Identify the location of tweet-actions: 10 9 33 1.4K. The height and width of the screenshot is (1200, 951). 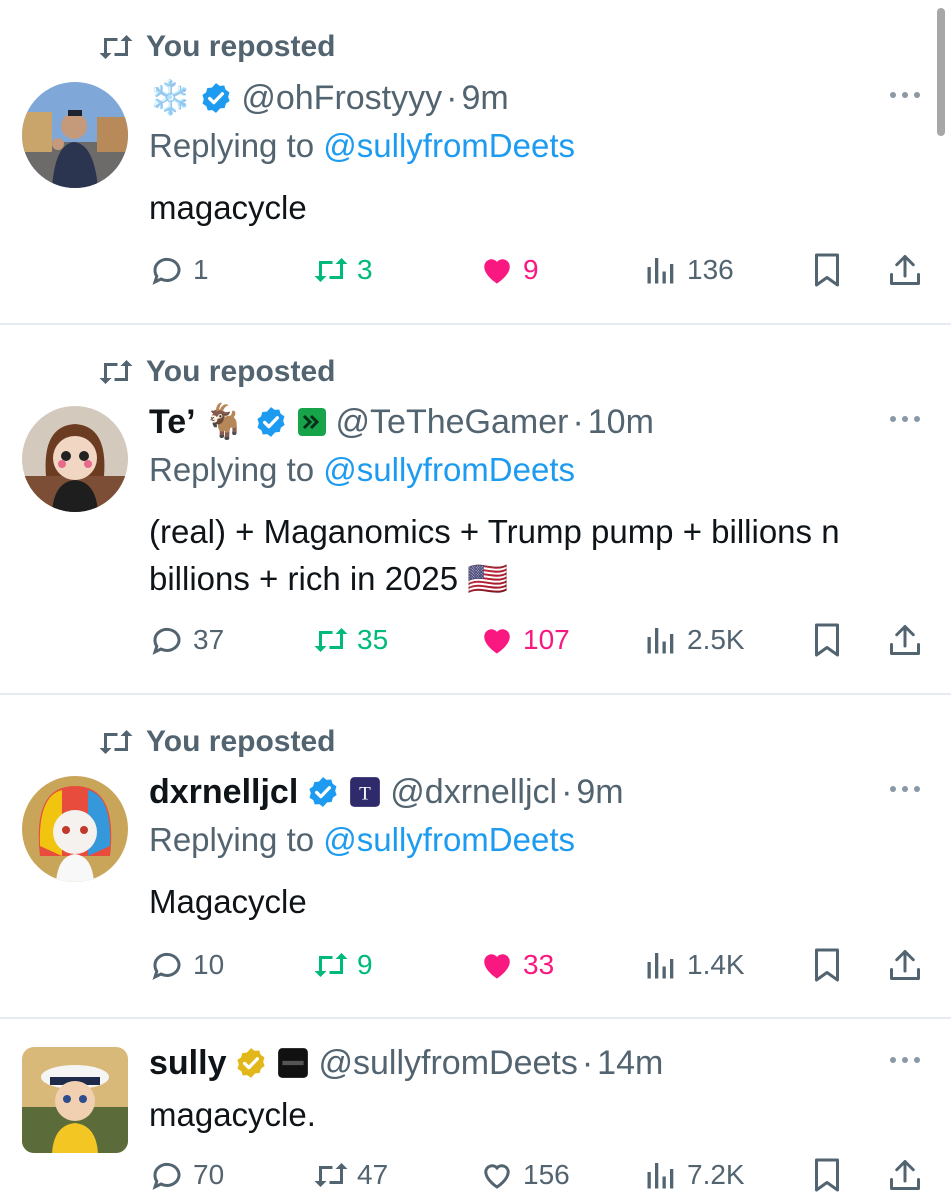
(539, 965).